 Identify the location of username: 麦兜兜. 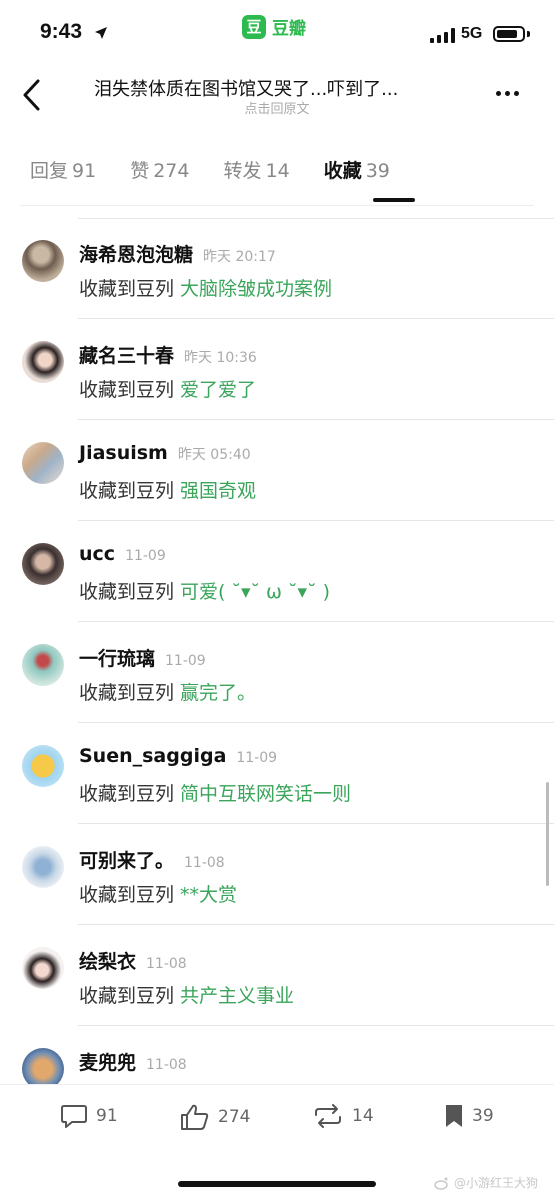
(107, 1061).